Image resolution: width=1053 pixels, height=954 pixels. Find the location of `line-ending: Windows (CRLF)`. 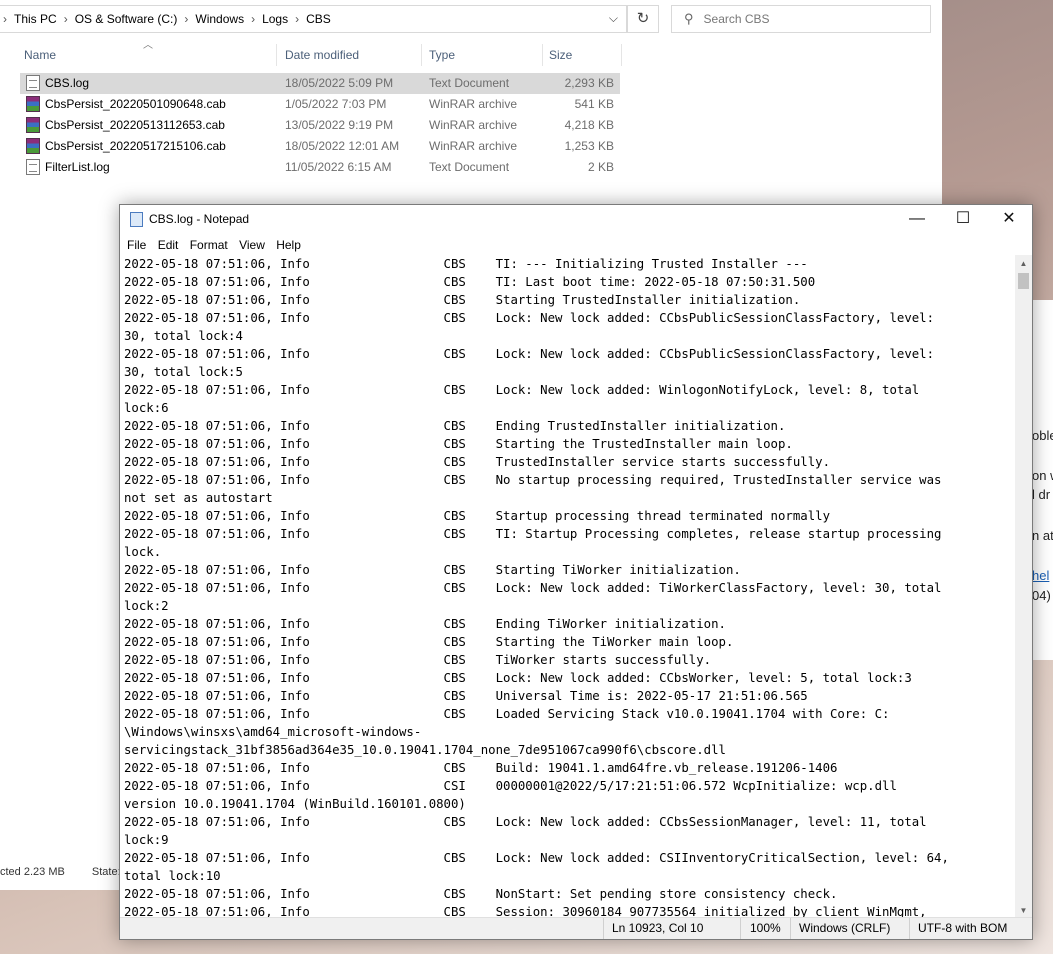

line-ending: Windows (CRLF) is located at coordinates (845, 928).